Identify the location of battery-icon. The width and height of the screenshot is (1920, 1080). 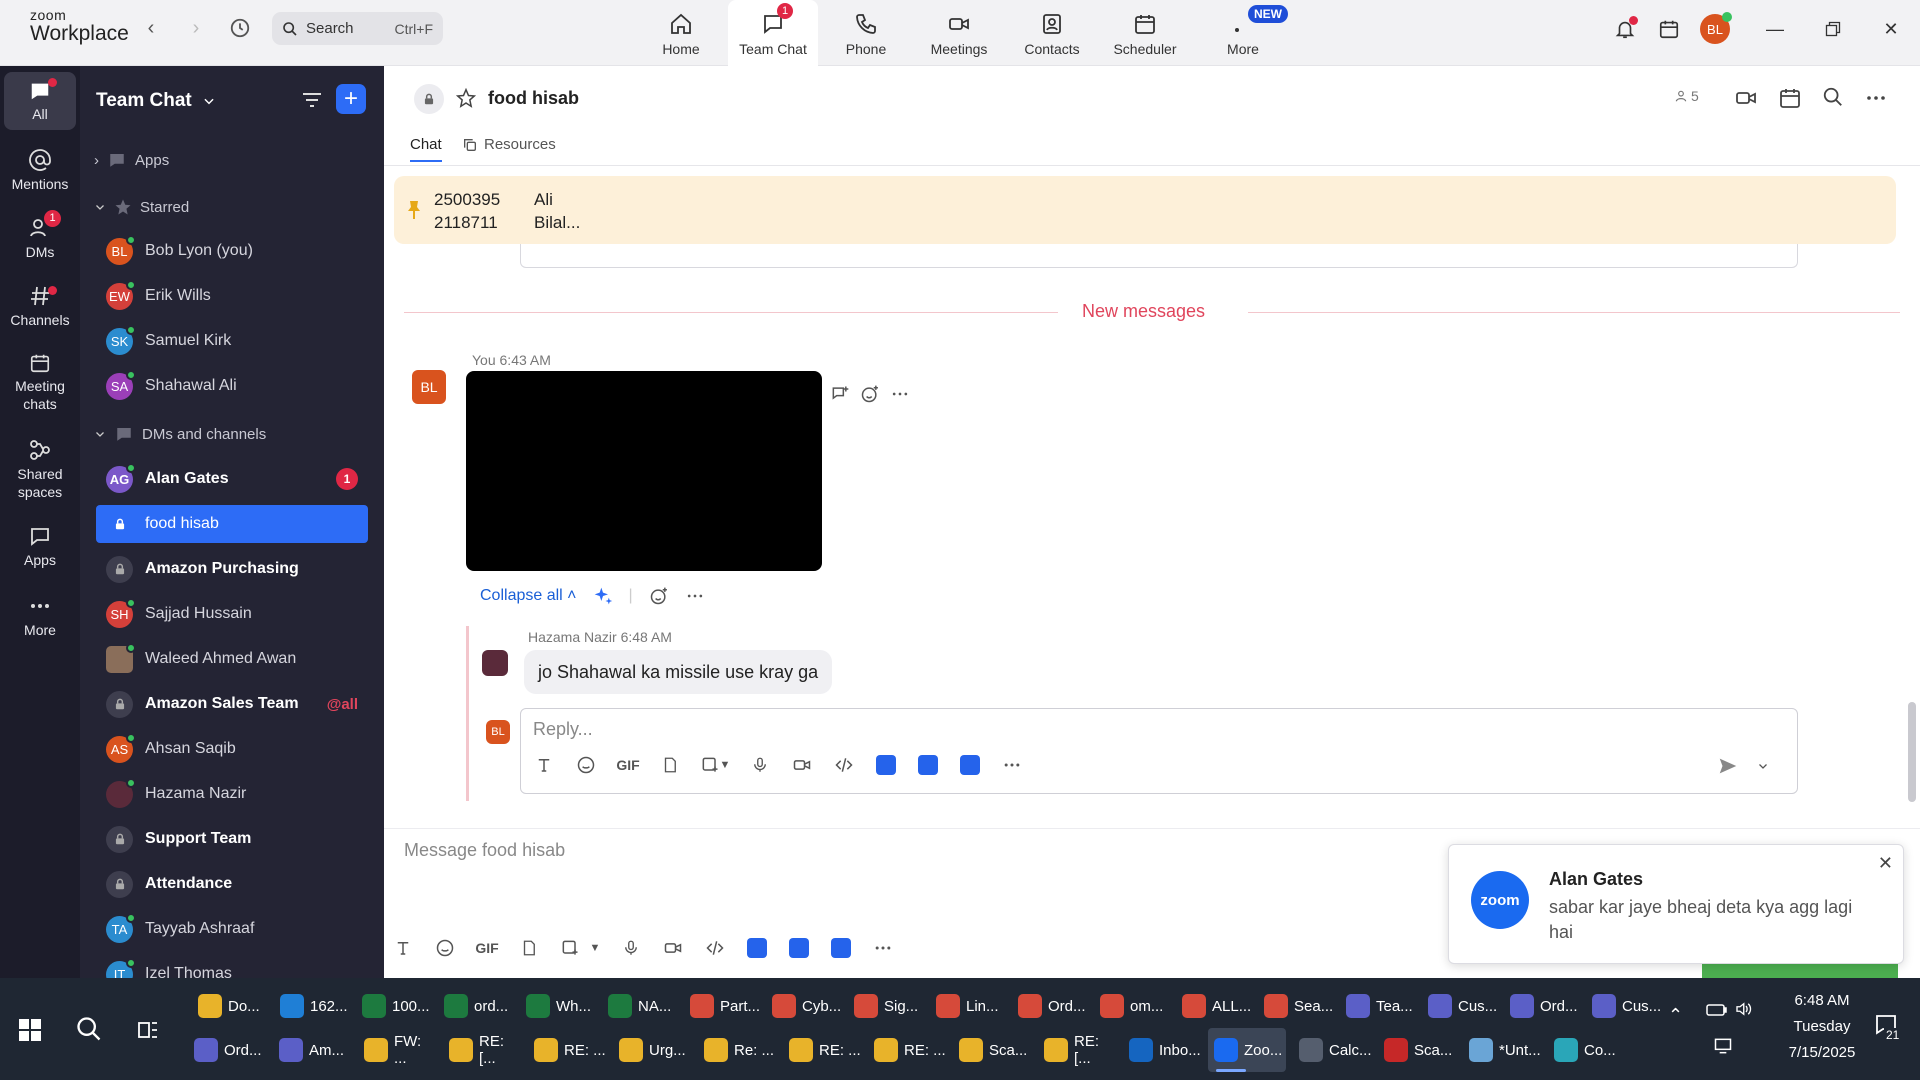
(1717, 1010).